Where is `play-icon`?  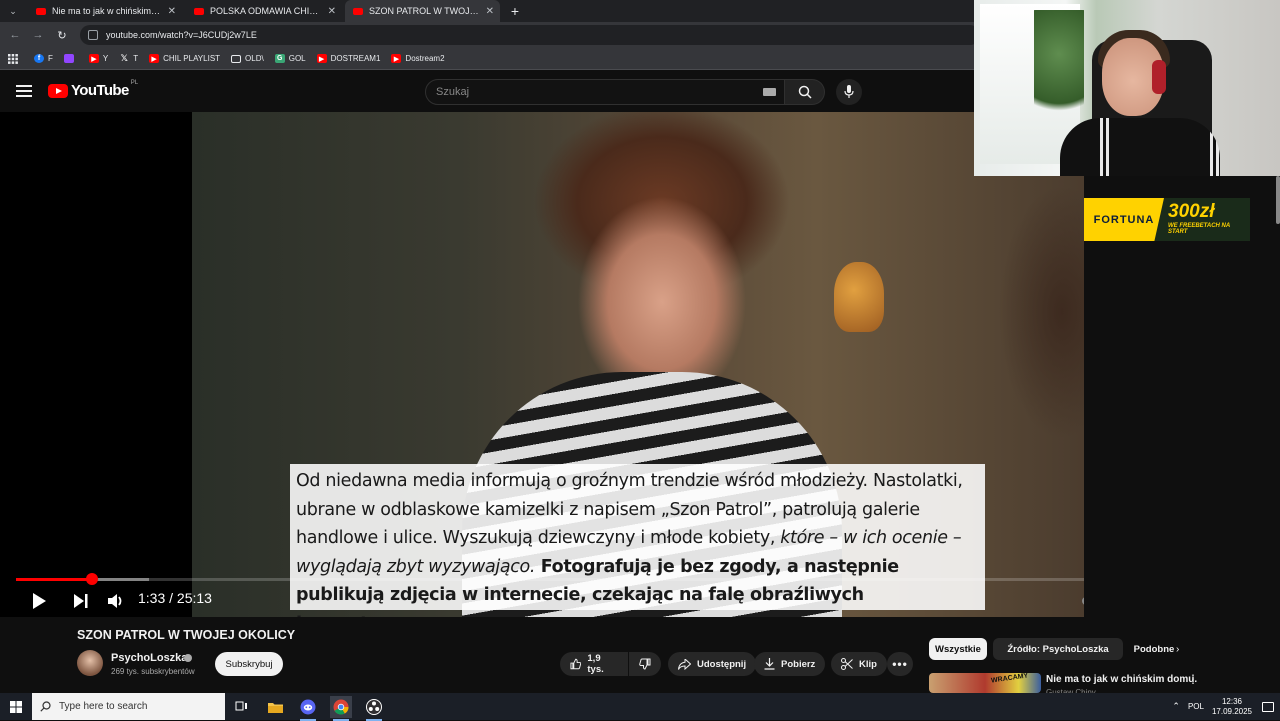
play-icon is located at coordinates (39, 601).